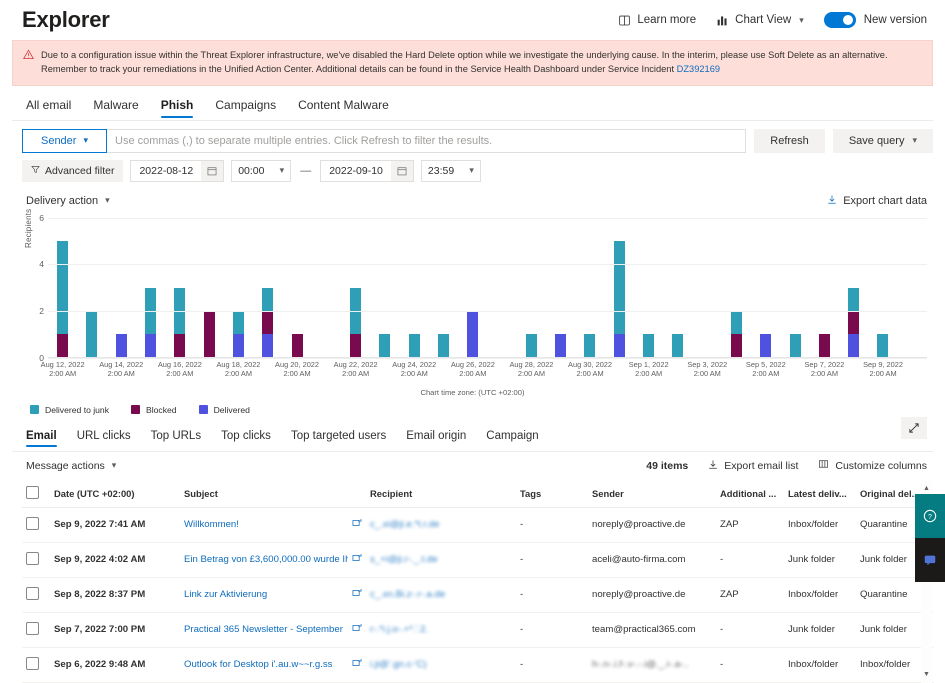 The width and height of the screenshot is (945, 683). I want to click on tab-top-clicks: Top clicks, so click(246, 438).